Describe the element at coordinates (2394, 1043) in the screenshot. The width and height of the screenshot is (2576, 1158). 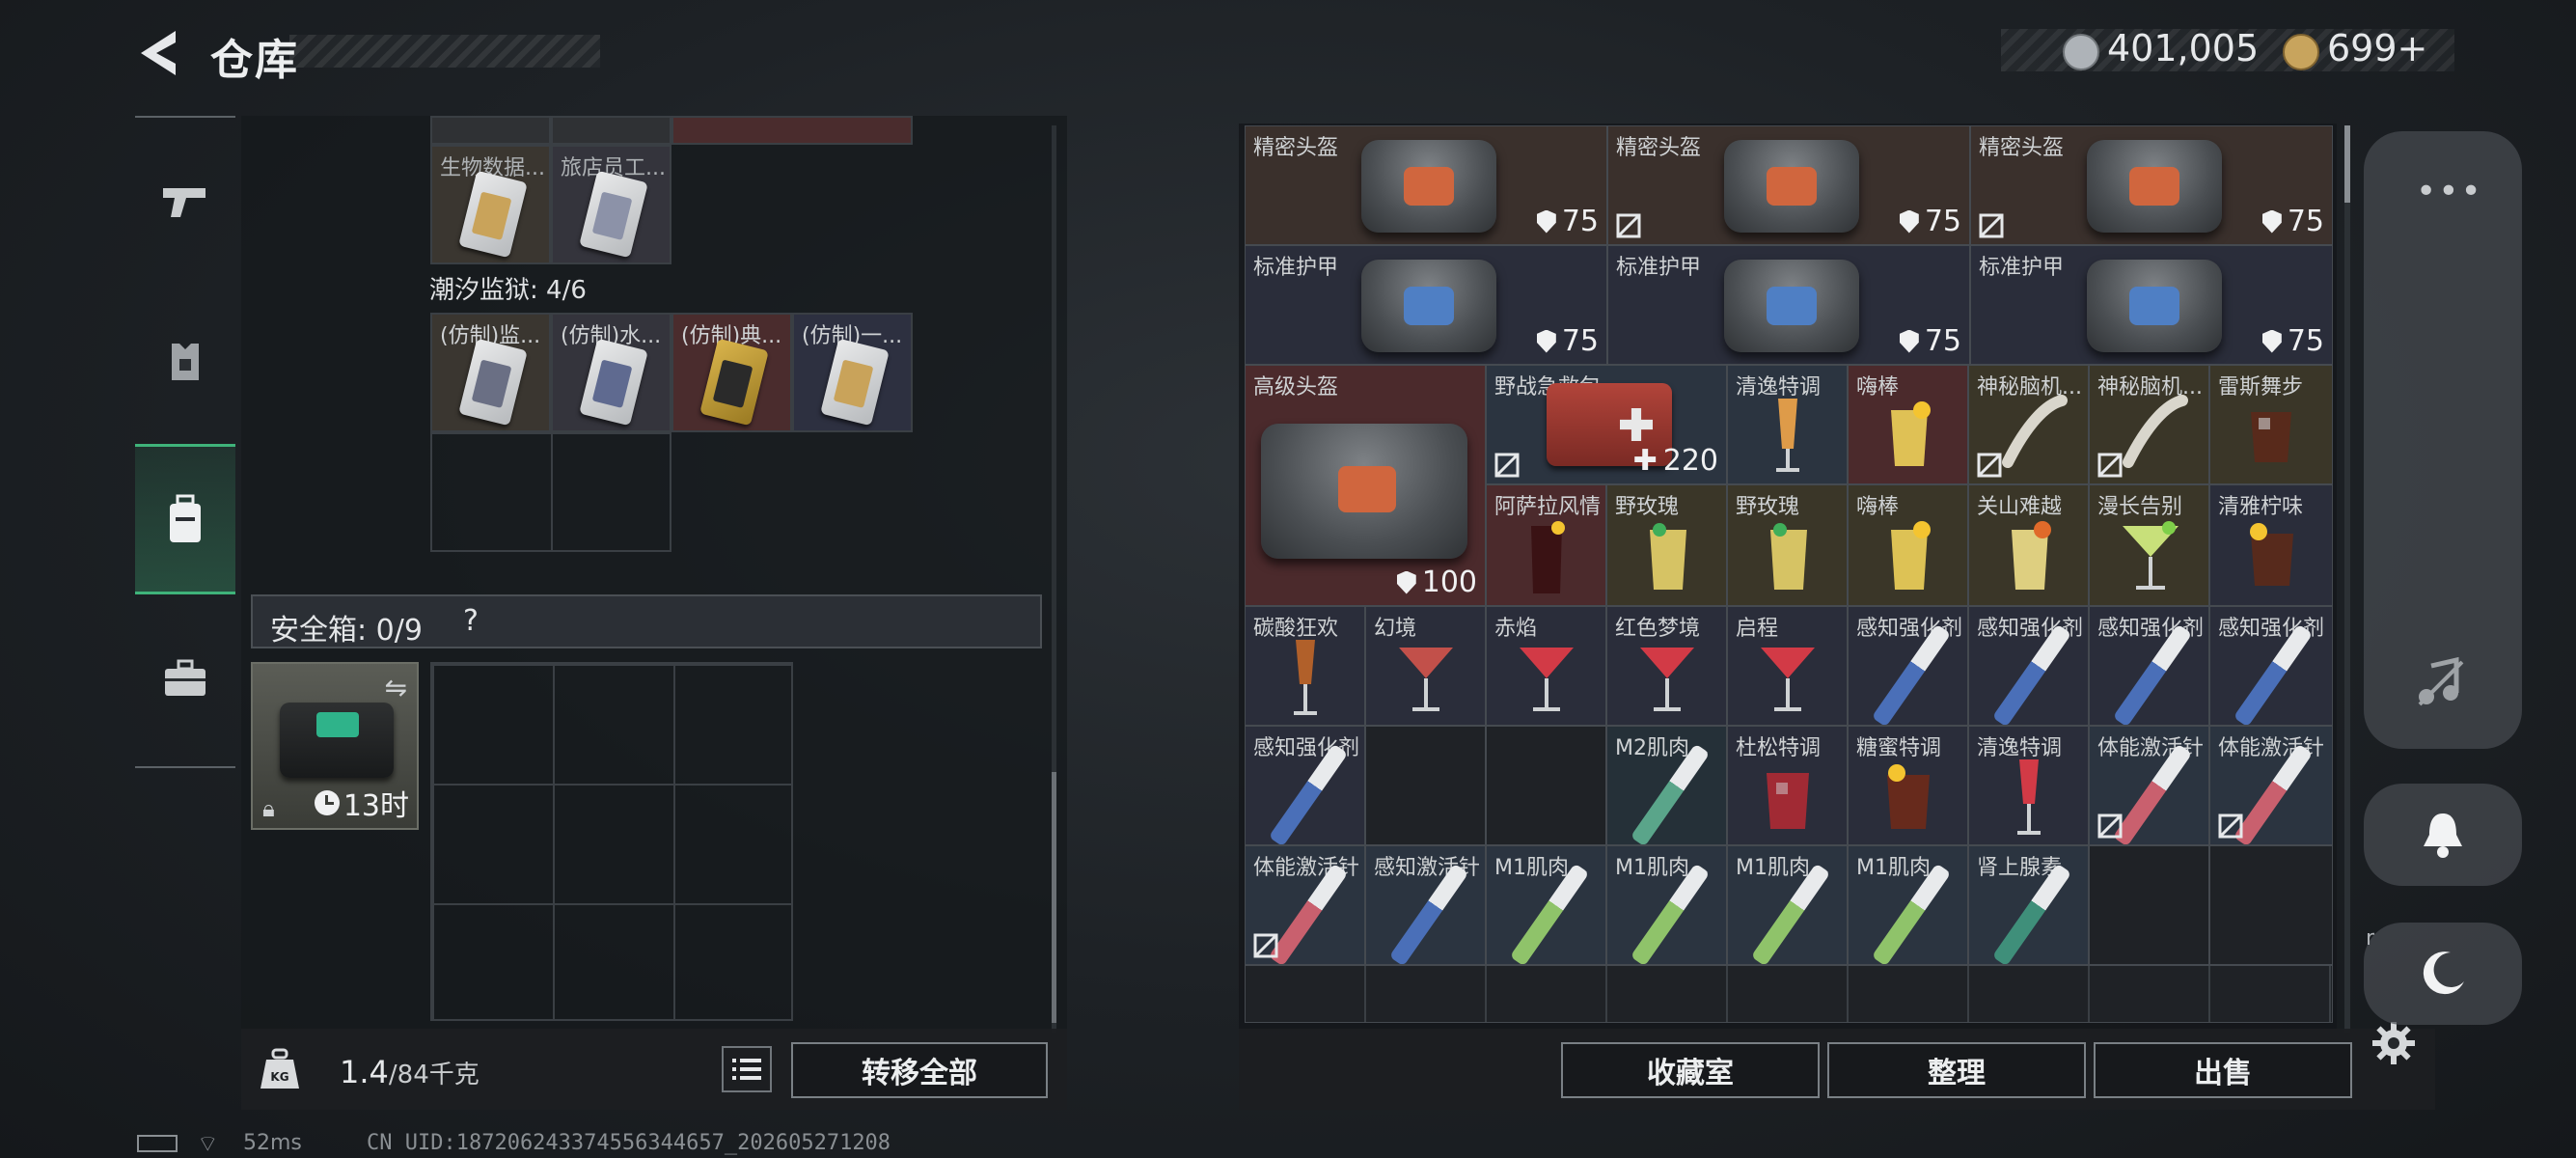
I see `gear-icon` at that location.